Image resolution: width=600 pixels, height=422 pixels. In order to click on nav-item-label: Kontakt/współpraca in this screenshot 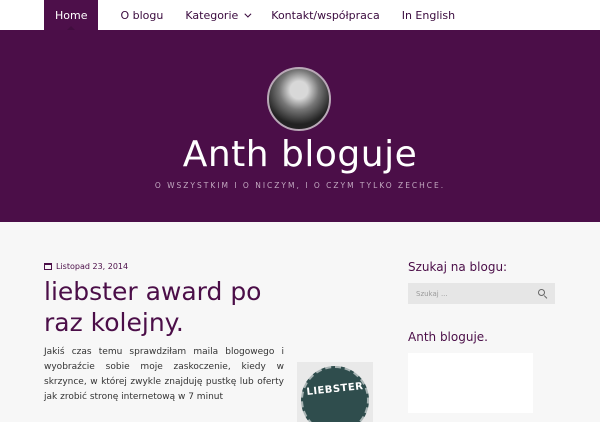, I will do `click(325, 15)`.